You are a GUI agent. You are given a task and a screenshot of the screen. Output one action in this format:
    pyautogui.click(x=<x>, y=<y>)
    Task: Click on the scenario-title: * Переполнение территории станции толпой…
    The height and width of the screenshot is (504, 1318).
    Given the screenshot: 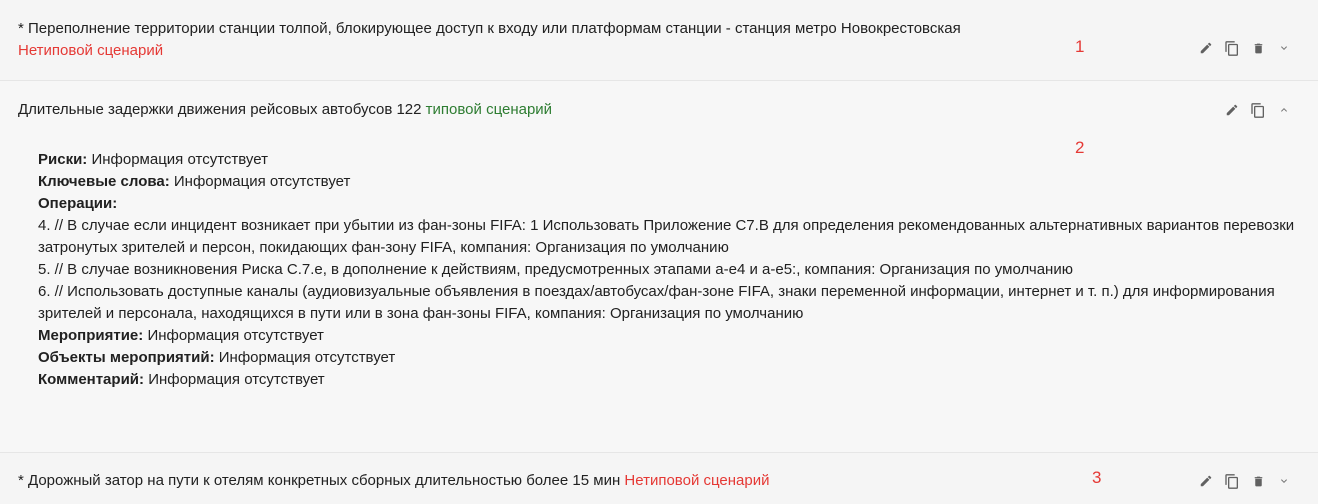 What is the action you would take?
    pyautogui.click(x=518, y=40)
    